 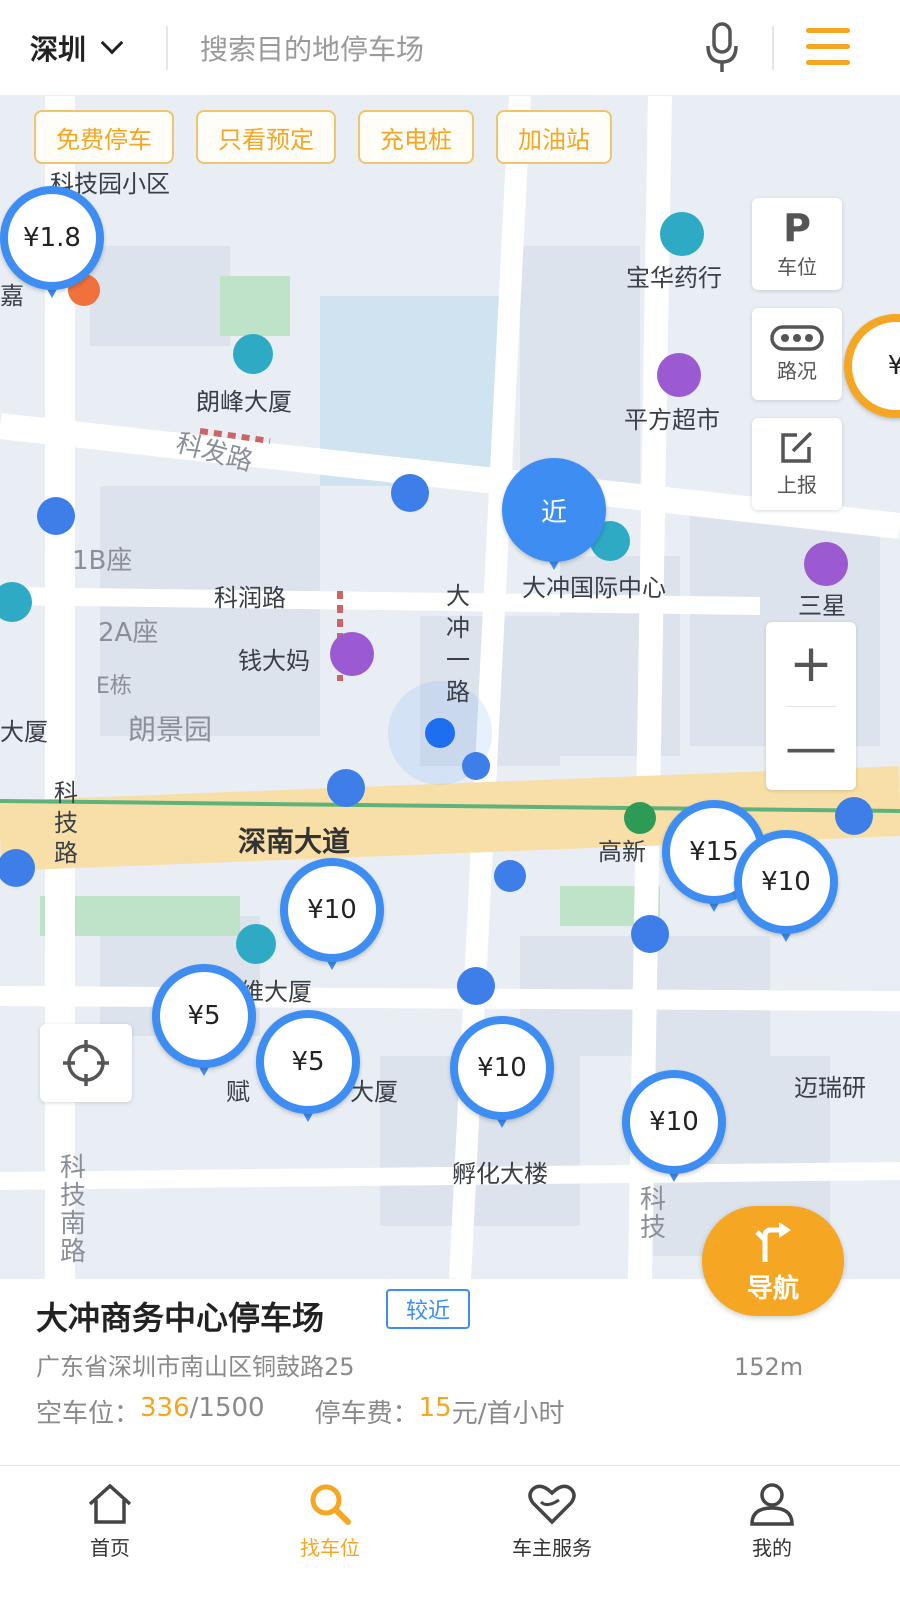 I want to click on distance: 152m, so click(x=769, y=1367).